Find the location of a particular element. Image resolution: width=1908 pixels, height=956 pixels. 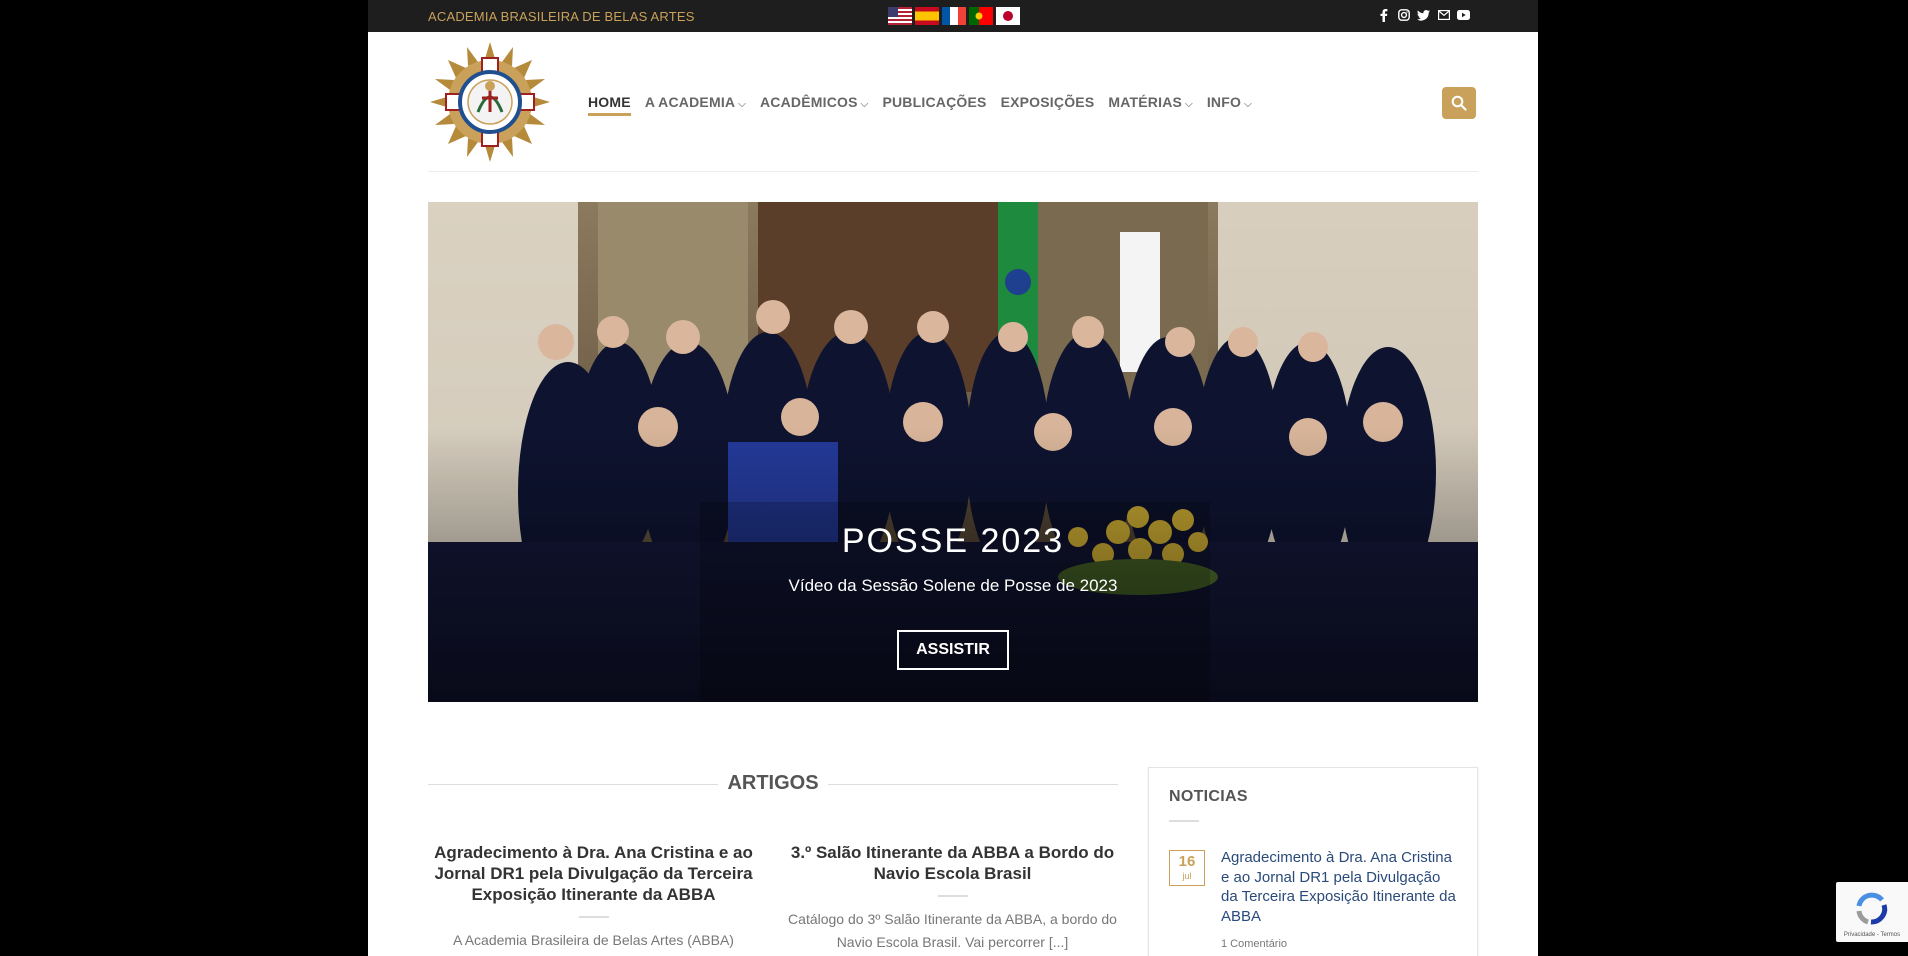

youtube-icon is located at coordinates (1463, 15).